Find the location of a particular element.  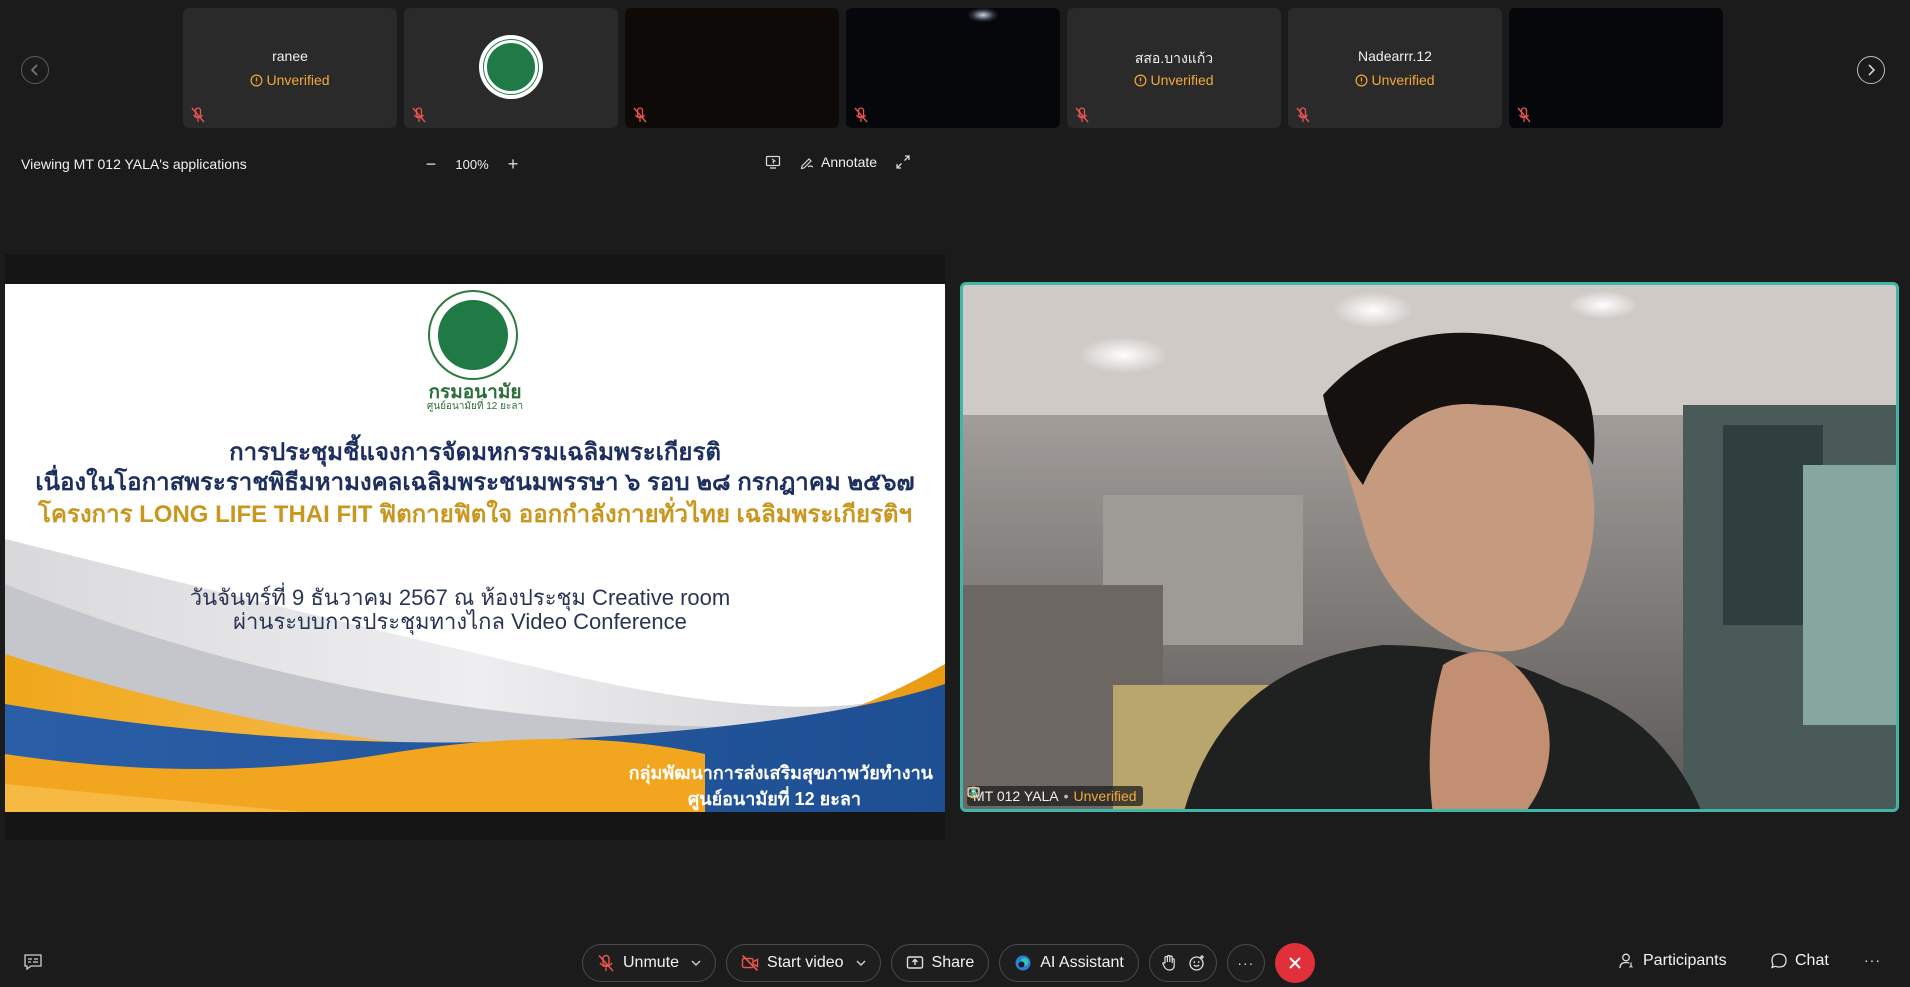

slide-footer-line2: ศูนย์อนามัยที่ 12 ยะลา is located at coordinates (774, 799).